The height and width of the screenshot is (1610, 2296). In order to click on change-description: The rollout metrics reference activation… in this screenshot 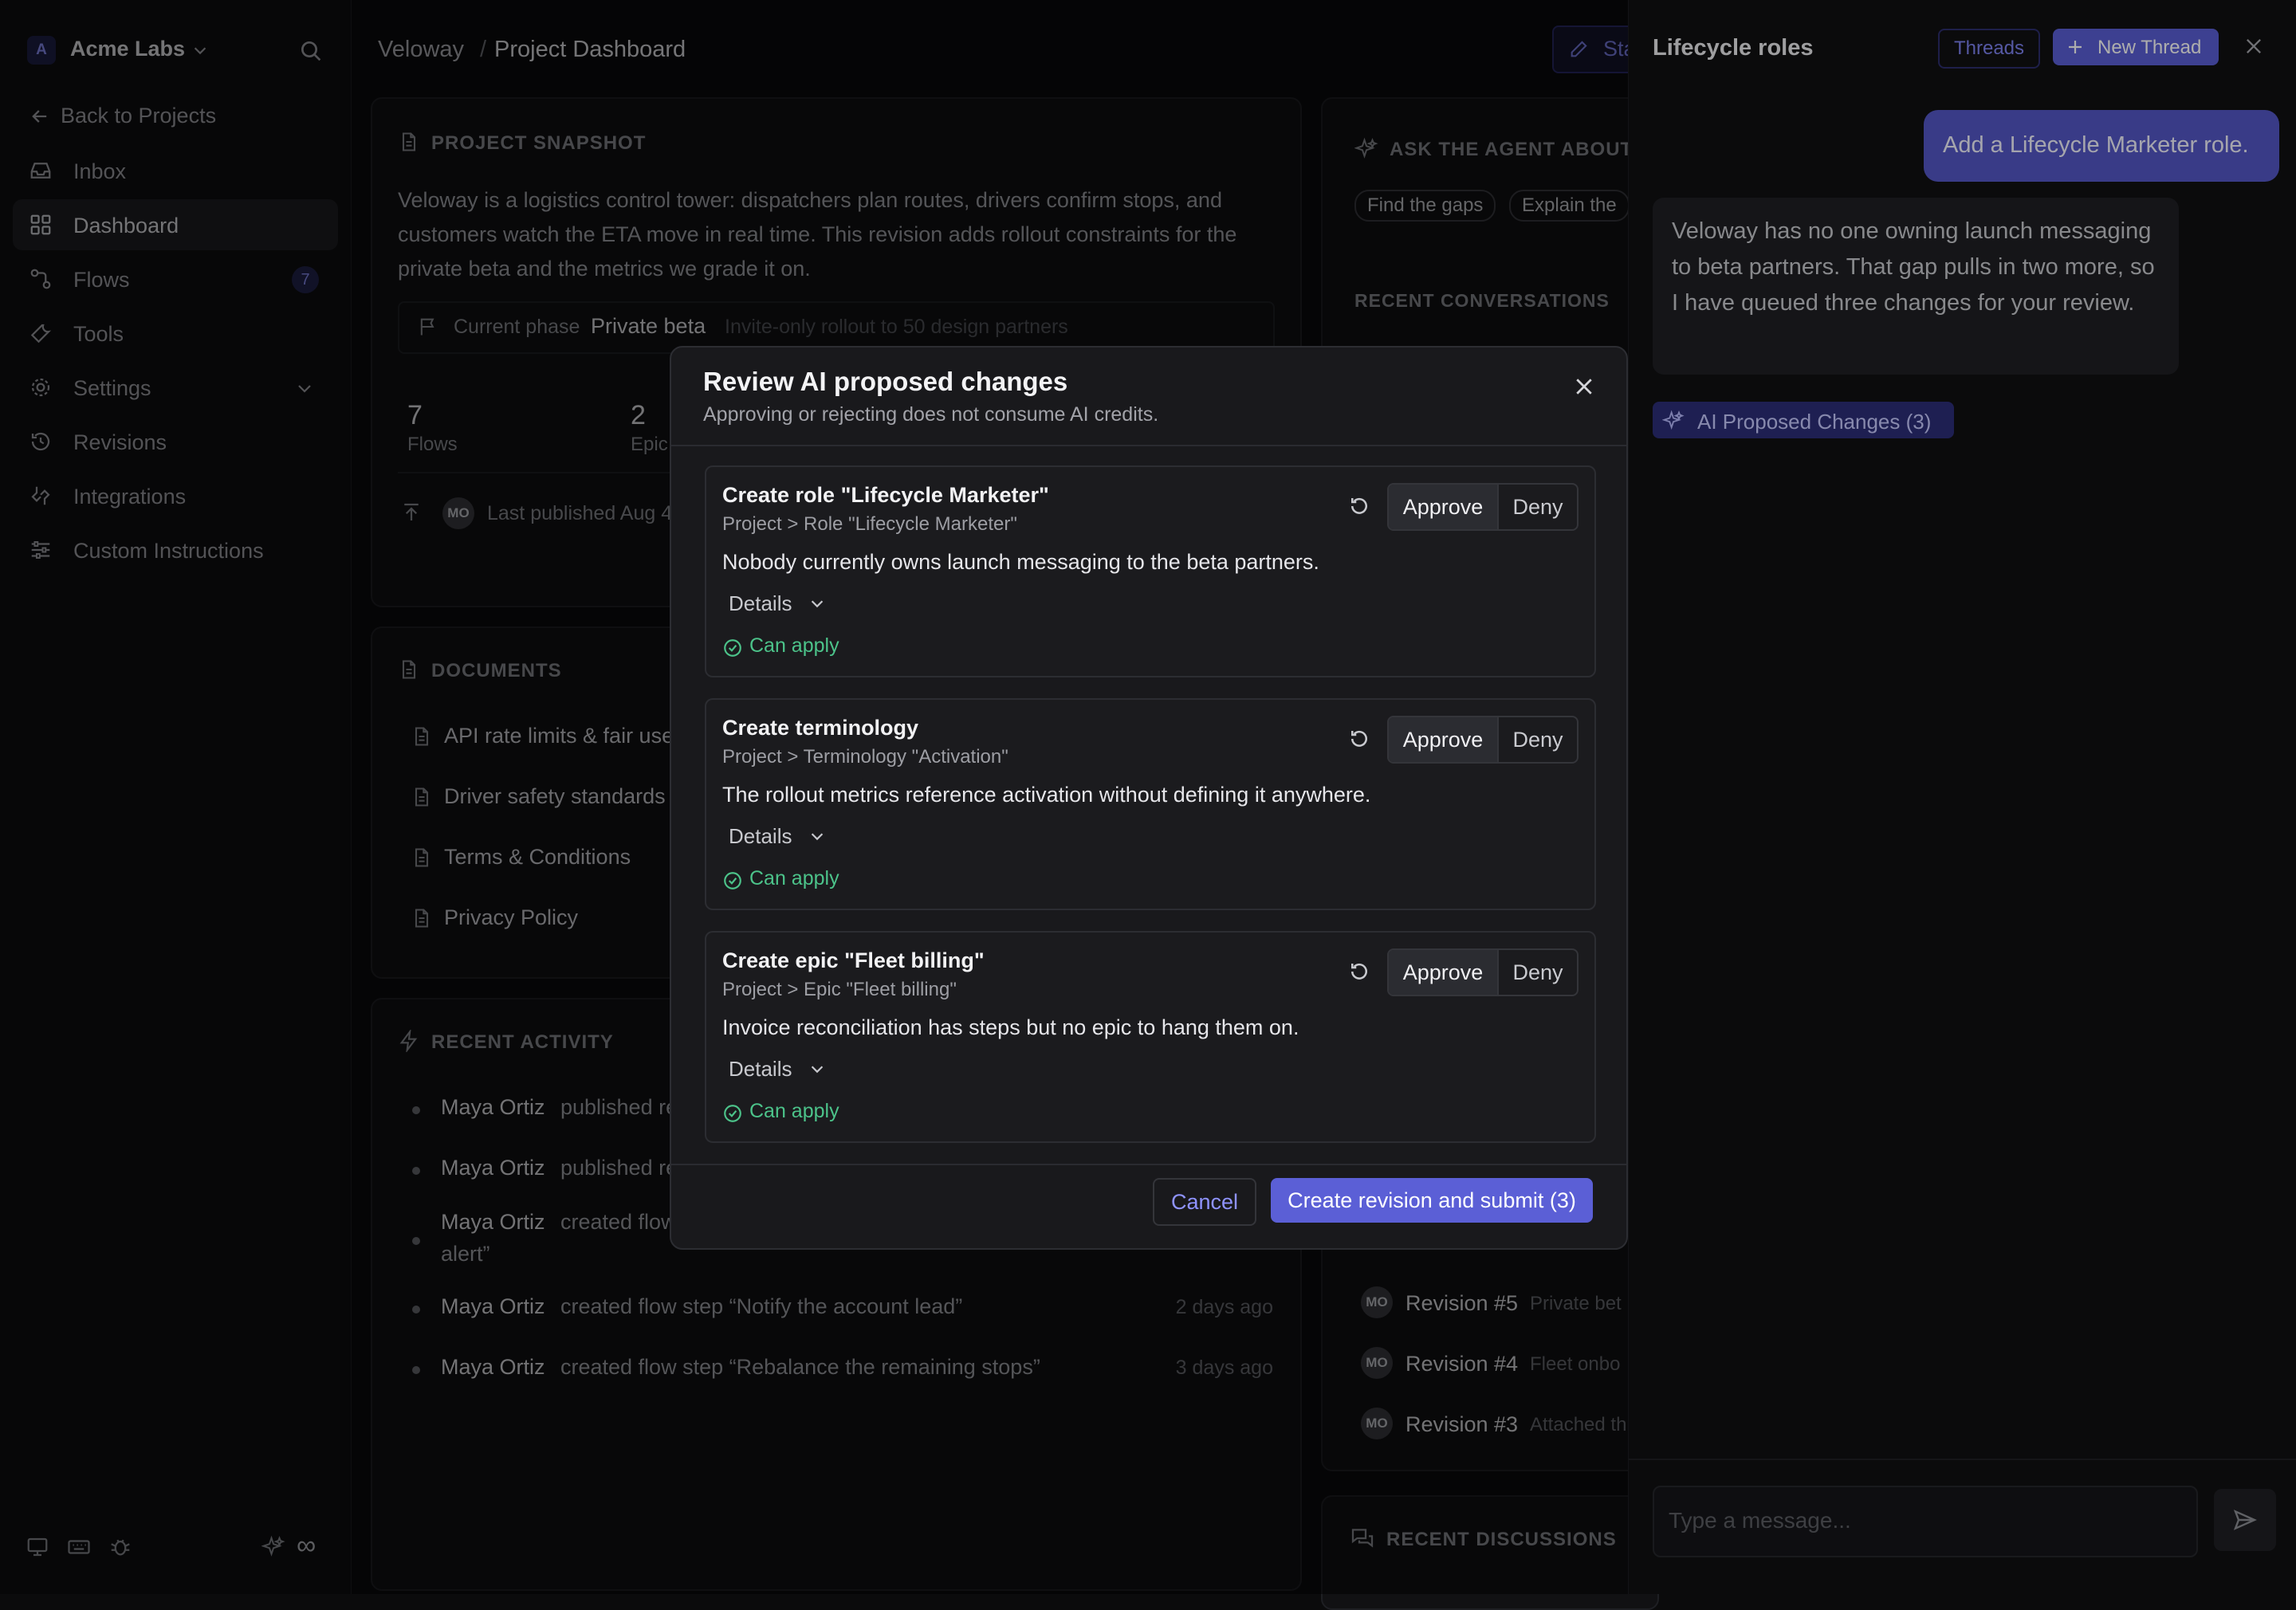, I will do `click(1046, 795)`.